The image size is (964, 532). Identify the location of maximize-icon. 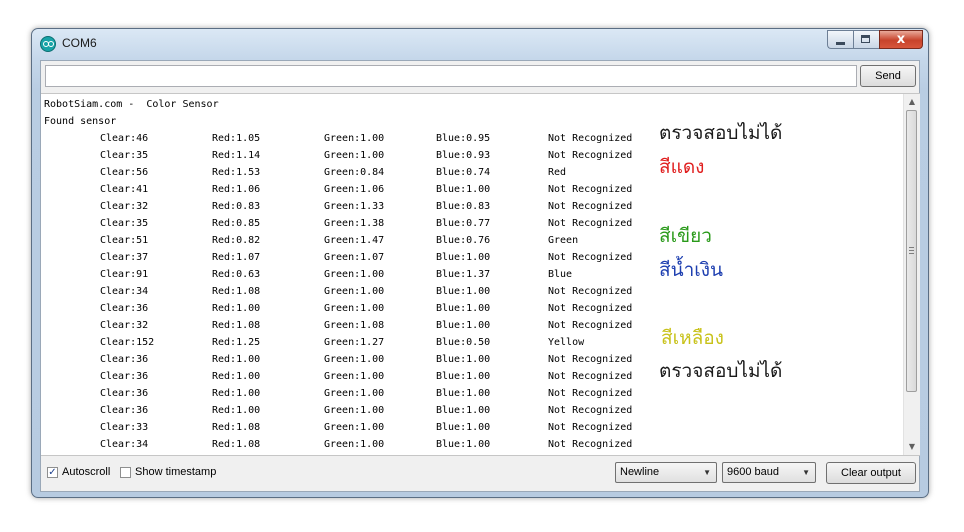
(865, 39).